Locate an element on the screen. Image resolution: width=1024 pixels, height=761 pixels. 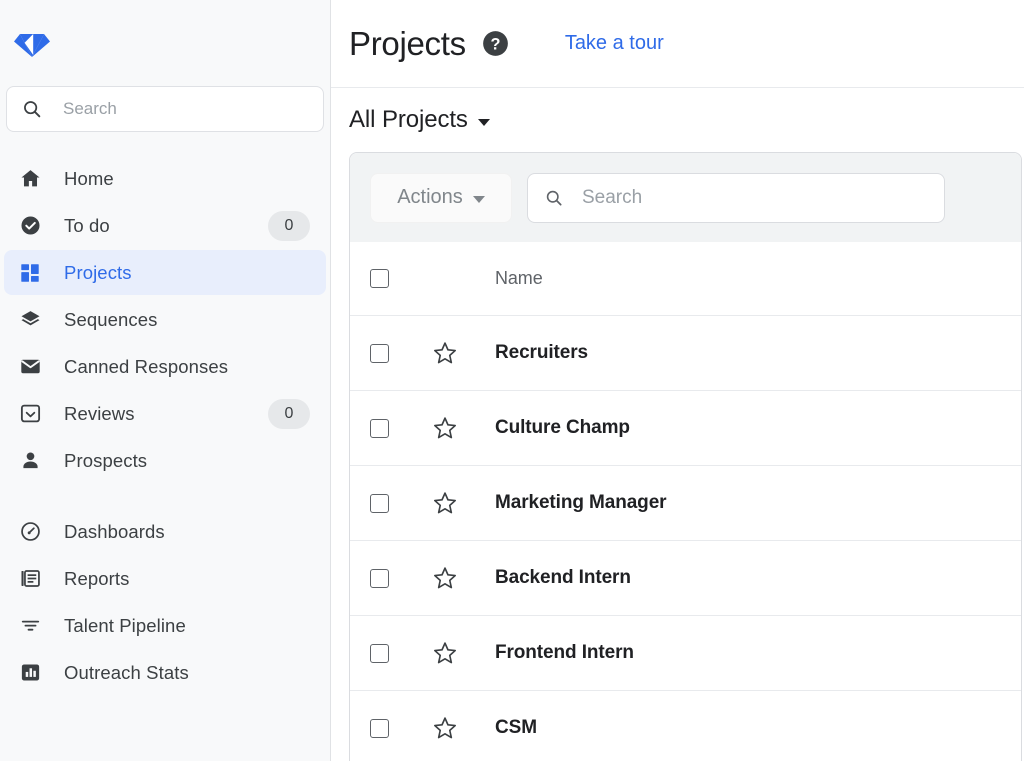
grid-squares-icon is located at coordinates (30, 273).